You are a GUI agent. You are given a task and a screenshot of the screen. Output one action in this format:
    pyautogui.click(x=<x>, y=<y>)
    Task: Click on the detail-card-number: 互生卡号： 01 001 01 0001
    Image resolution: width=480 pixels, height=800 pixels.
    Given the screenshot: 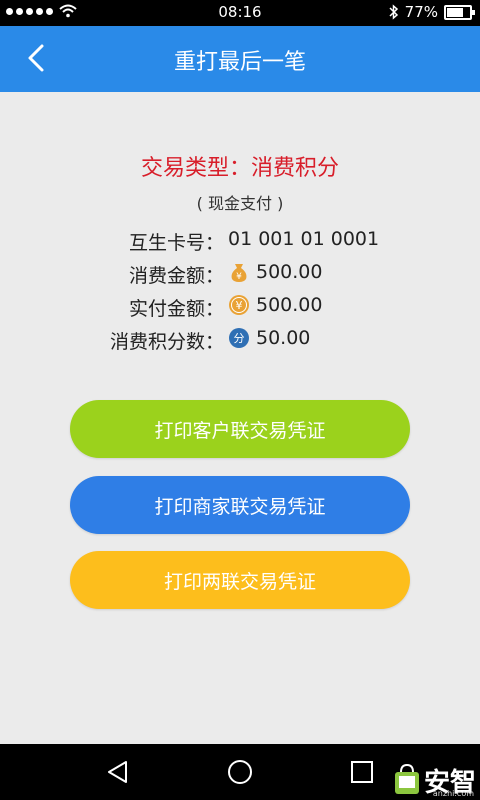 What is the action you would take?
    pyautogui.click(x=240, y=243)
    